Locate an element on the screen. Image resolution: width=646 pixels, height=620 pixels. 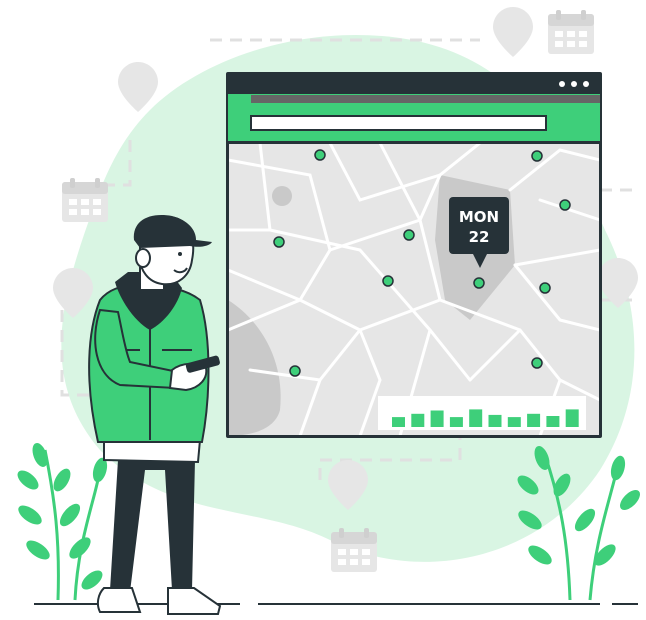
plant-icon is located at coordinates (62, 522).